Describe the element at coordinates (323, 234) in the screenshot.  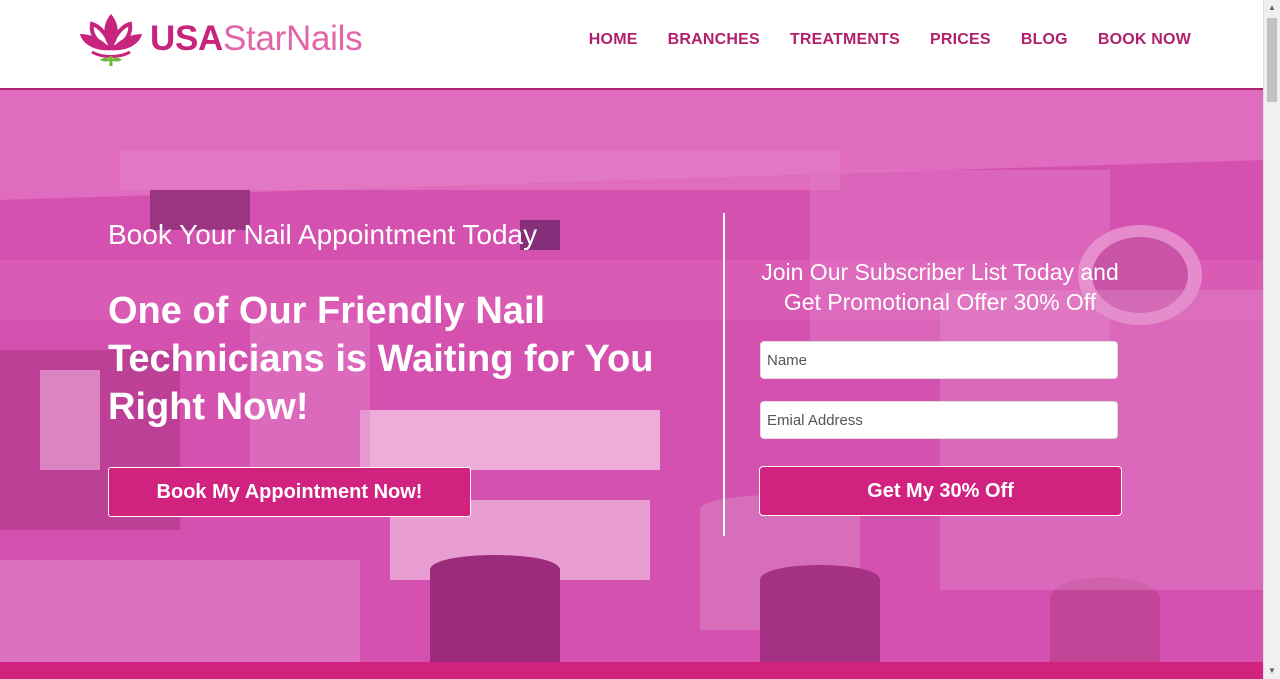
I see `hero-subtitle: Book Your Nail Appointment Today` at that location.